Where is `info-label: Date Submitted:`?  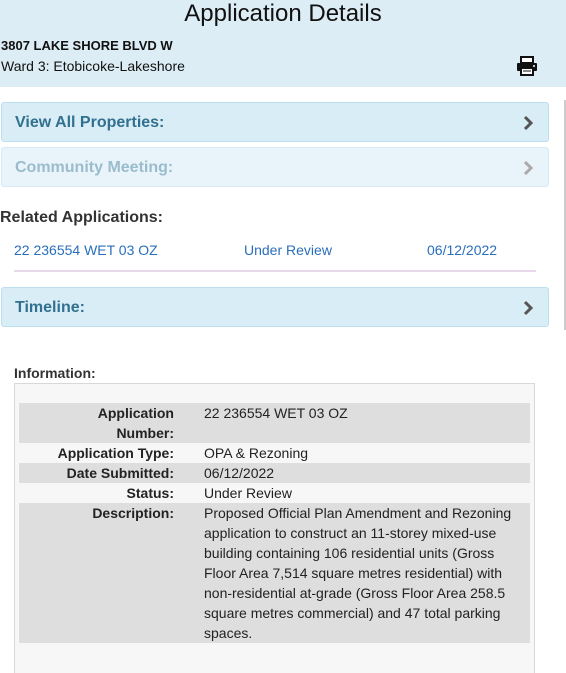
info-label: Date Submitted: is located at coordinates (120, 473).